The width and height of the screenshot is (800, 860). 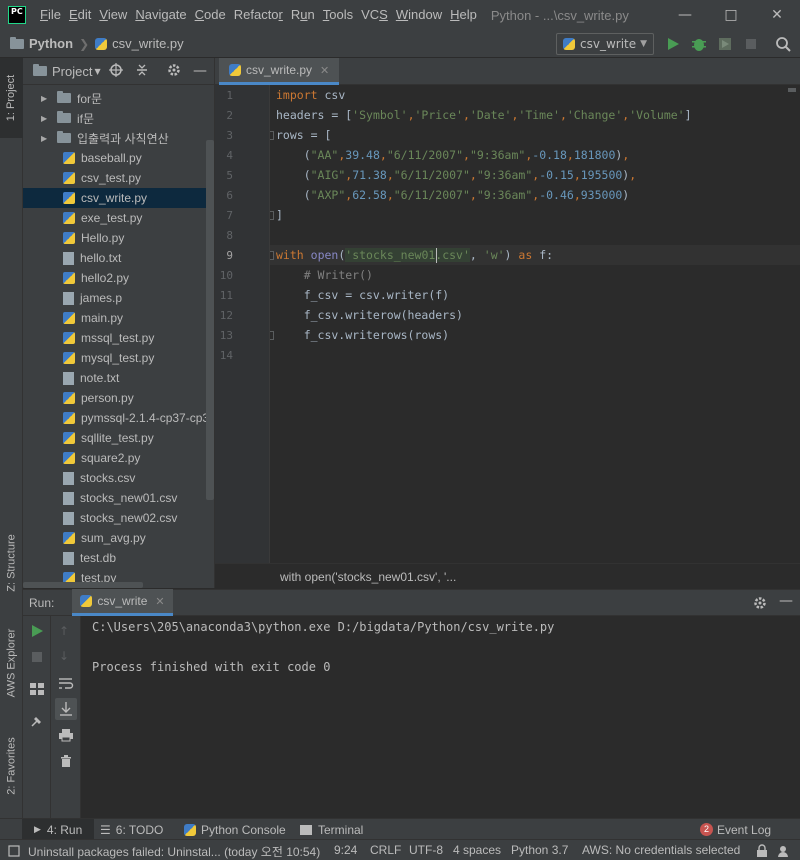 What do you see at coordinates (66, 684) in the screenshot?
I see `soft-wrap-icon` at bounding box center [66, 684].